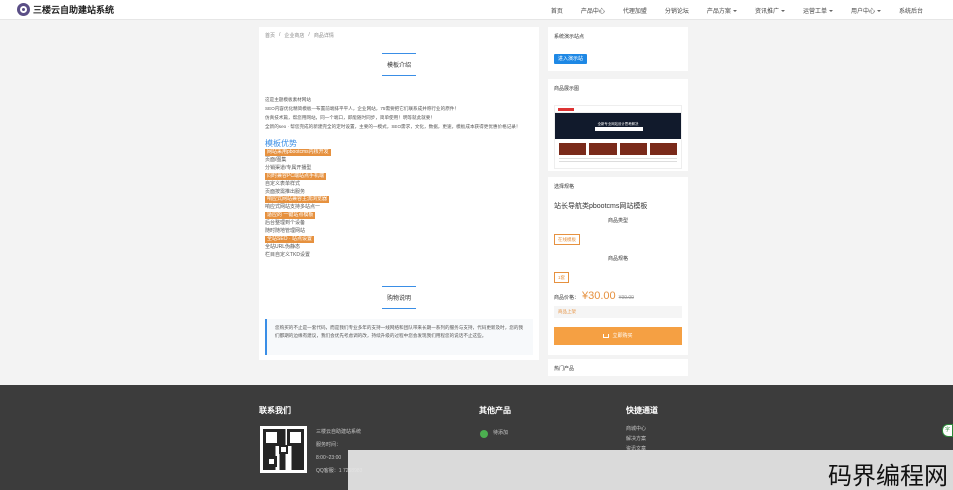  What do you see at coordinates (285, 231) in the screenshot?
I see `advantage-item-text: 随时随地管理网站` at bounding box center [285, 231].